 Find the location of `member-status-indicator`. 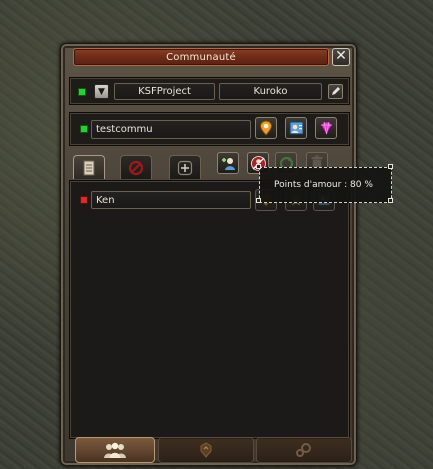

member-status-indicator is located at coordinates (84, 200).